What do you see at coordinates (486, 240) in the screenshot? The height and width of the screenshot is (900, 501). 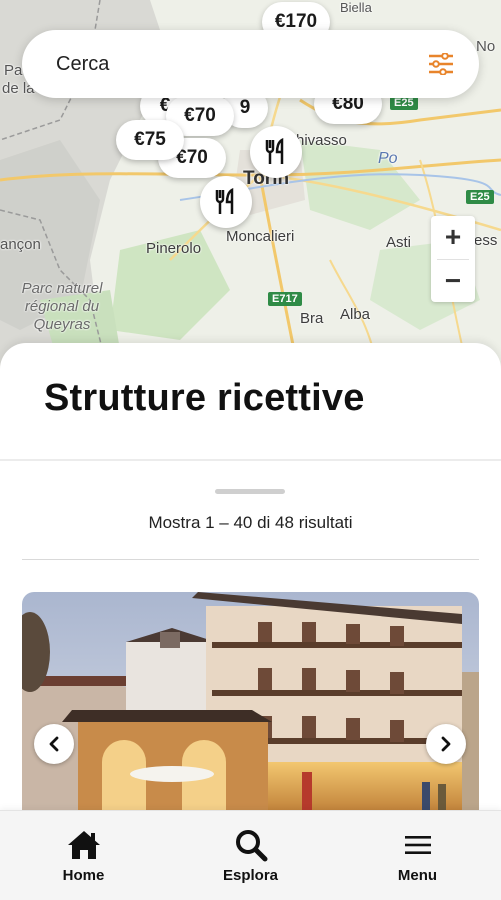 I see `map-label: ess` at bounding box center [486, 240].